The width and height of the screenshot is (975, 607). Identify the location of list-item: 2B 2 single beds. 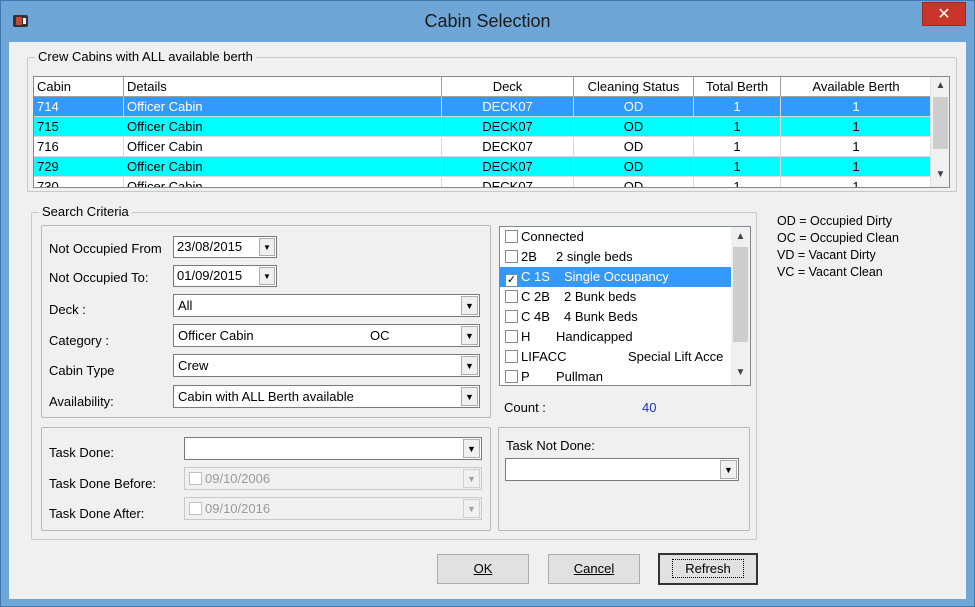
(625, 257).